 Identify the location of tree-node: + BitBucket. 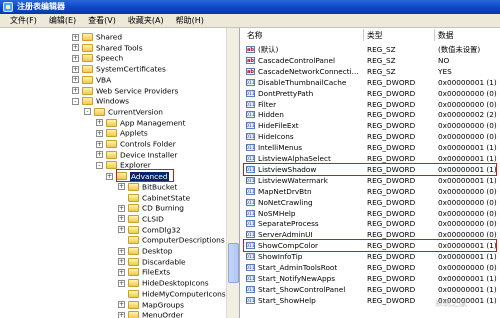
(147, 186).